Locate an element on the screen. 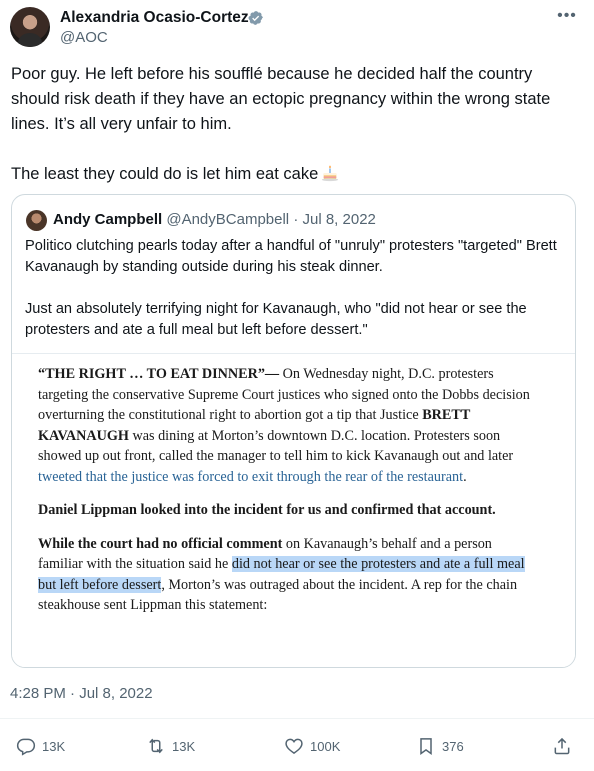 Image resolution: width=594 pixels, height=771 pixels. quote-date: Jul 8, 2022 is located at coordinates (339, 219).